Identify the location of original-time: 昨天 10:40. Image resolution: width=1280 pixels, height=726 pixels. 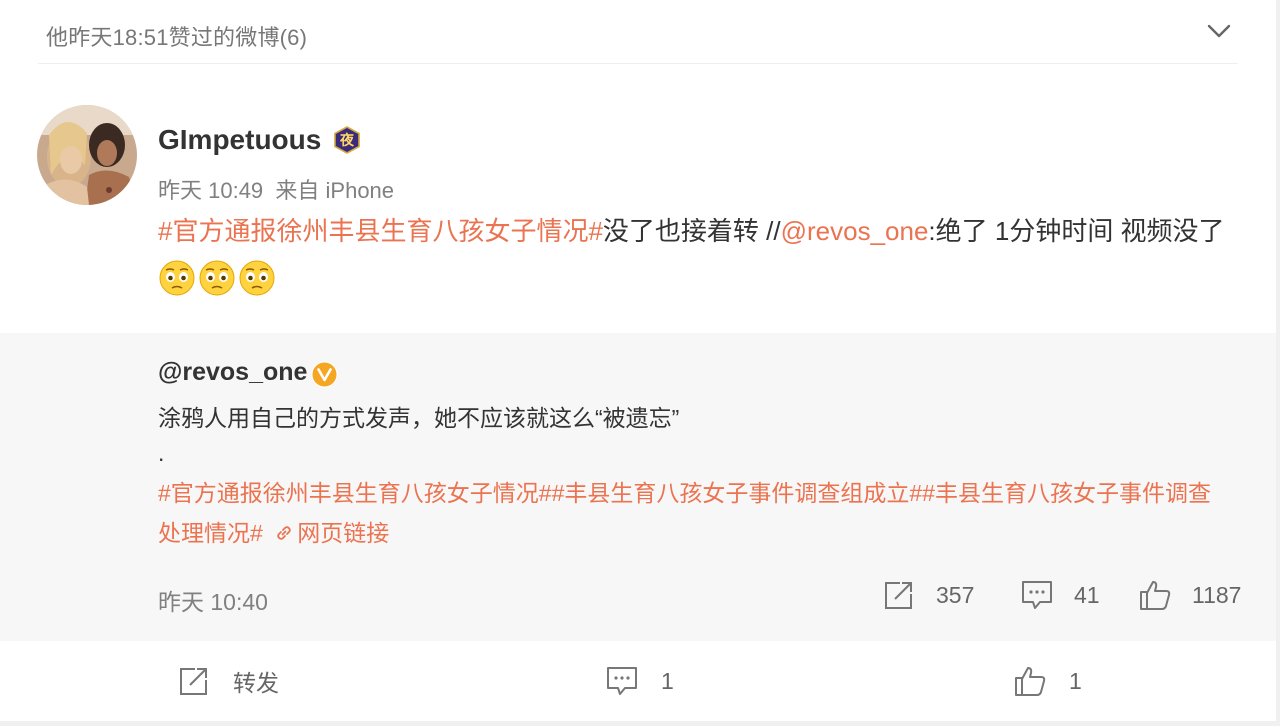
(213, 600).